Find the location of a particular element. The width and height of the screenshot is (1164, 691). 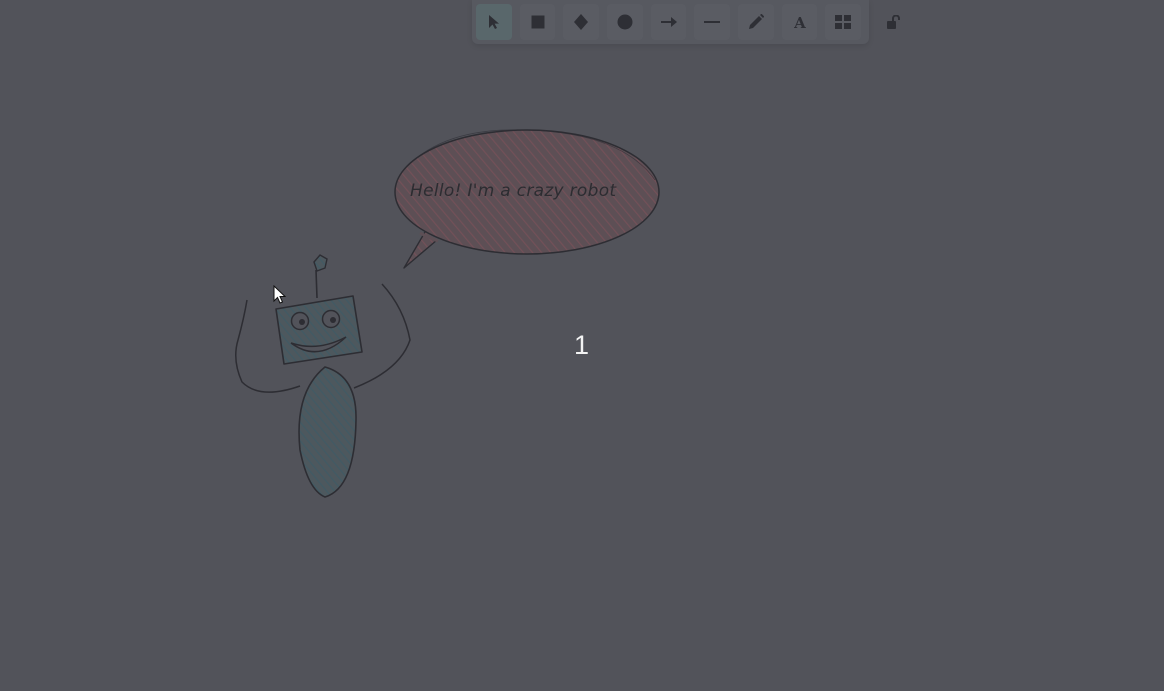

speech-bubble: Hello! I'm a crazy robot is located at coordinates (527, 199).